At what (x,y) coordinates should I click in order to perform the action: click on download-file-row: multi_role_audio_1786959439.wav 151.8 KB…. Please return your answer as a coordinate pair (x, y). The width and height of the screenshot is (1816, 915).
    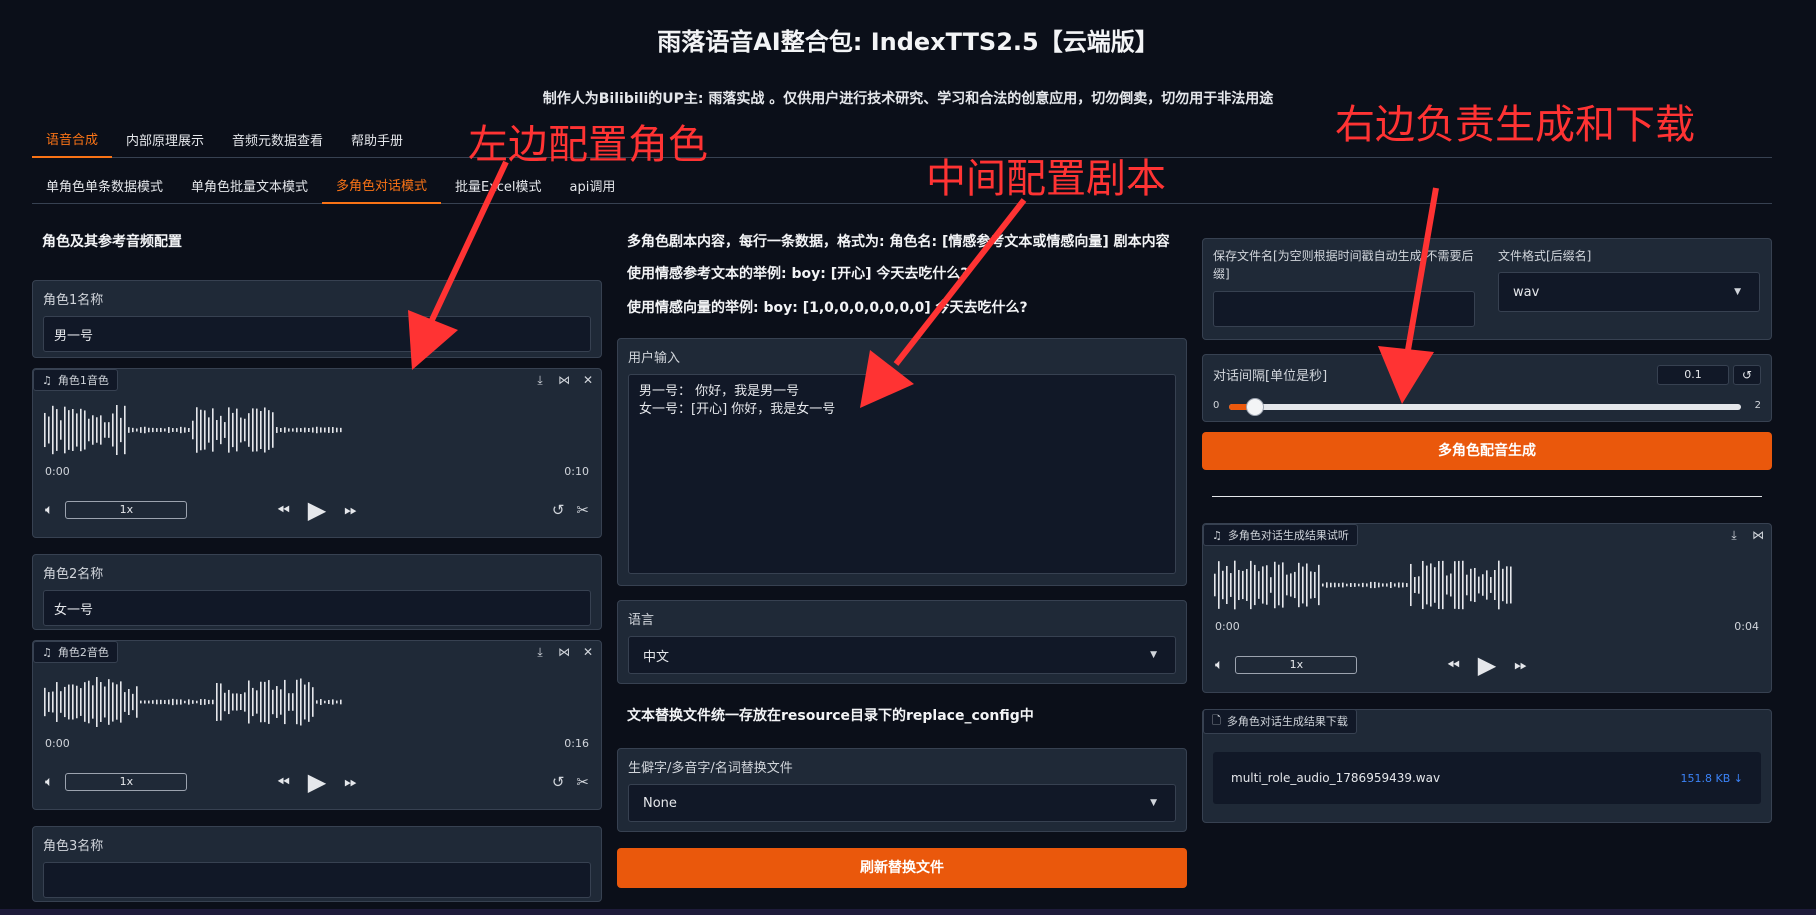
    Looking at the image, I should click on (1487, 778).